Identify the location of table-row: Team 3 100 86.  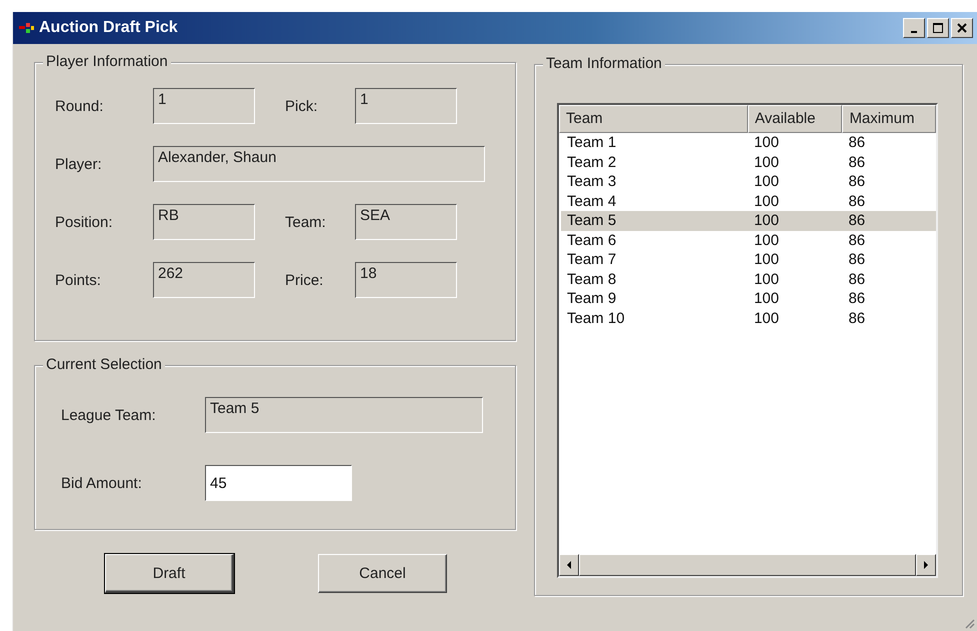
(748, 182).